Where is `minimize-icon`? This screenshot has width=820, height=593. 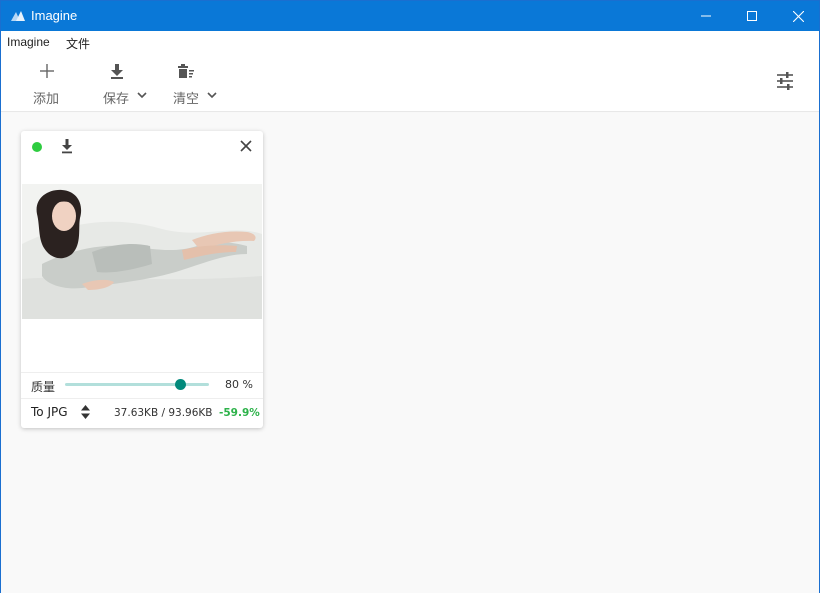
minimize-icon is located at coordinates (706, 16).